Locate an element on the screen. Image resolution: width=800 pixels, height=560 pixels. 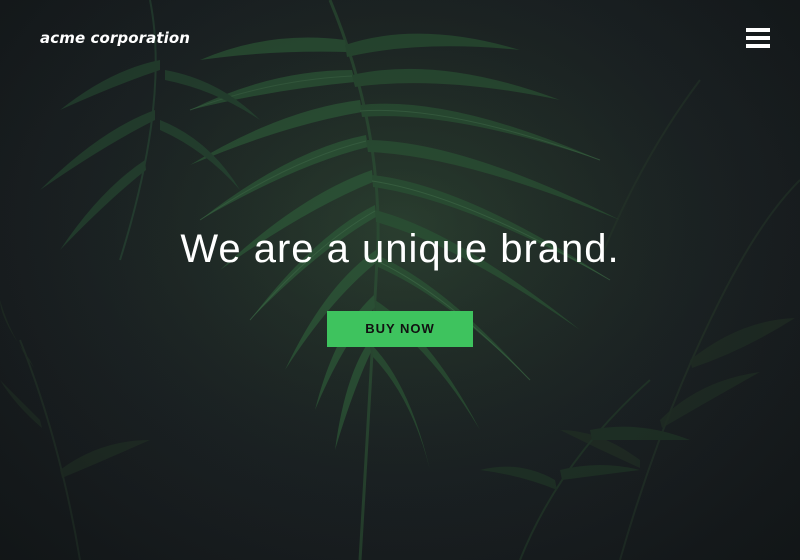
hamburger-menu-icon is located at coordinates (758, 38).